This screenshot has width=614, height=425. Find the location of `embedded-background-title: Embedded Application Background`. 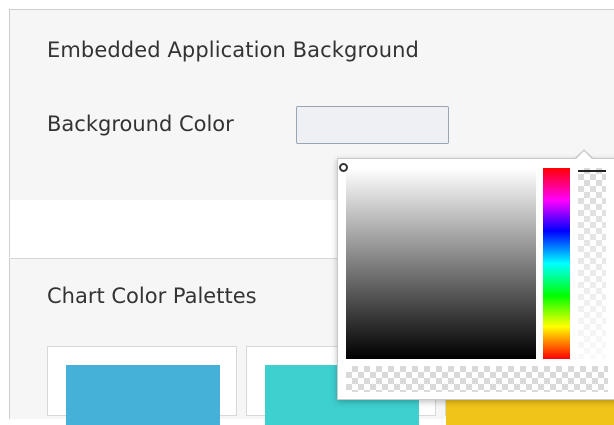

embedded-background-title: Embedded Application Background is located at coordinates (233, 50).